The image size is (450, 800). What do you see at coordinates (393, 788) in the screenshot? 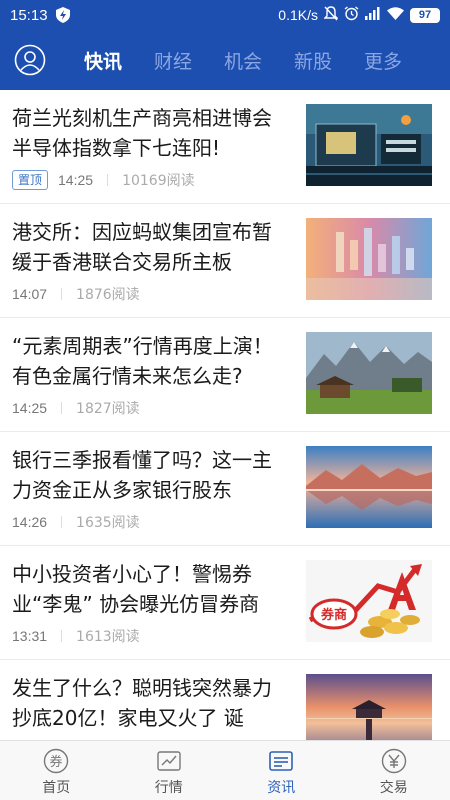
I see `nav-label: 交易` at bounding box center [393, 788].